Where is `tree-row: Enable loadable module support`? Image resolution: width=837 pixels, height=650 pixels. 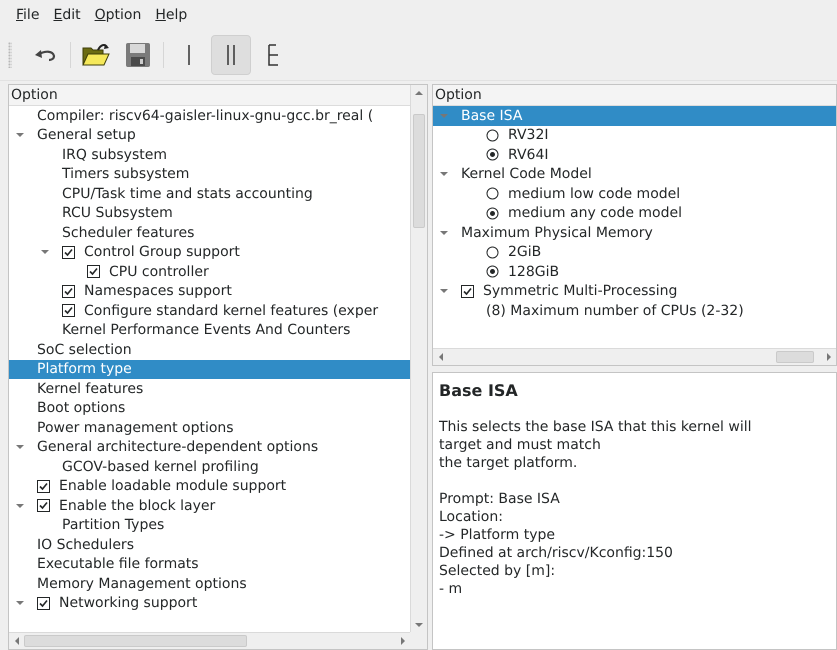
tree-row: Enable loadable module support is located at coordinates (209, 486).